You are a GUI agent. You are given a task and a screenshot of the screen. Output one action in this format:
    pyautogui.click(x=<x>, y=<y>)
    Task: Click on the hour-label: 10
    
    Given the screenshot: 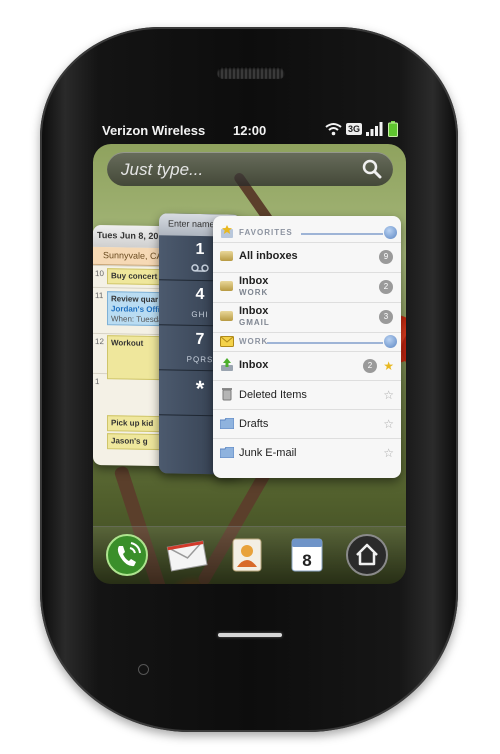 What is the action you would take?
    pyautogui.click(x=99, y=273)
    